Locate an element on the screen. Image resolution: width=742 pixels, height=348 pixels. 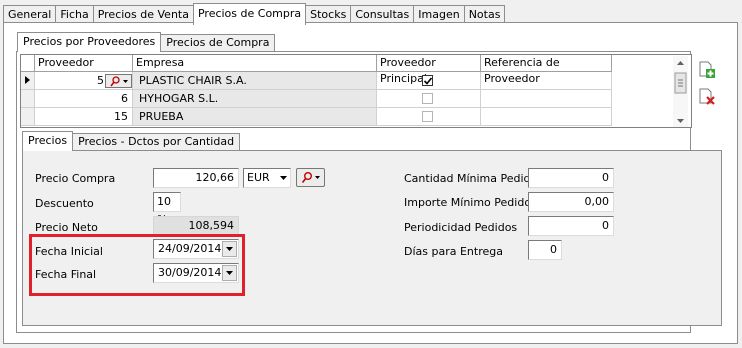
col-header-empresa: Empresa is located at coordinates (255, 63).